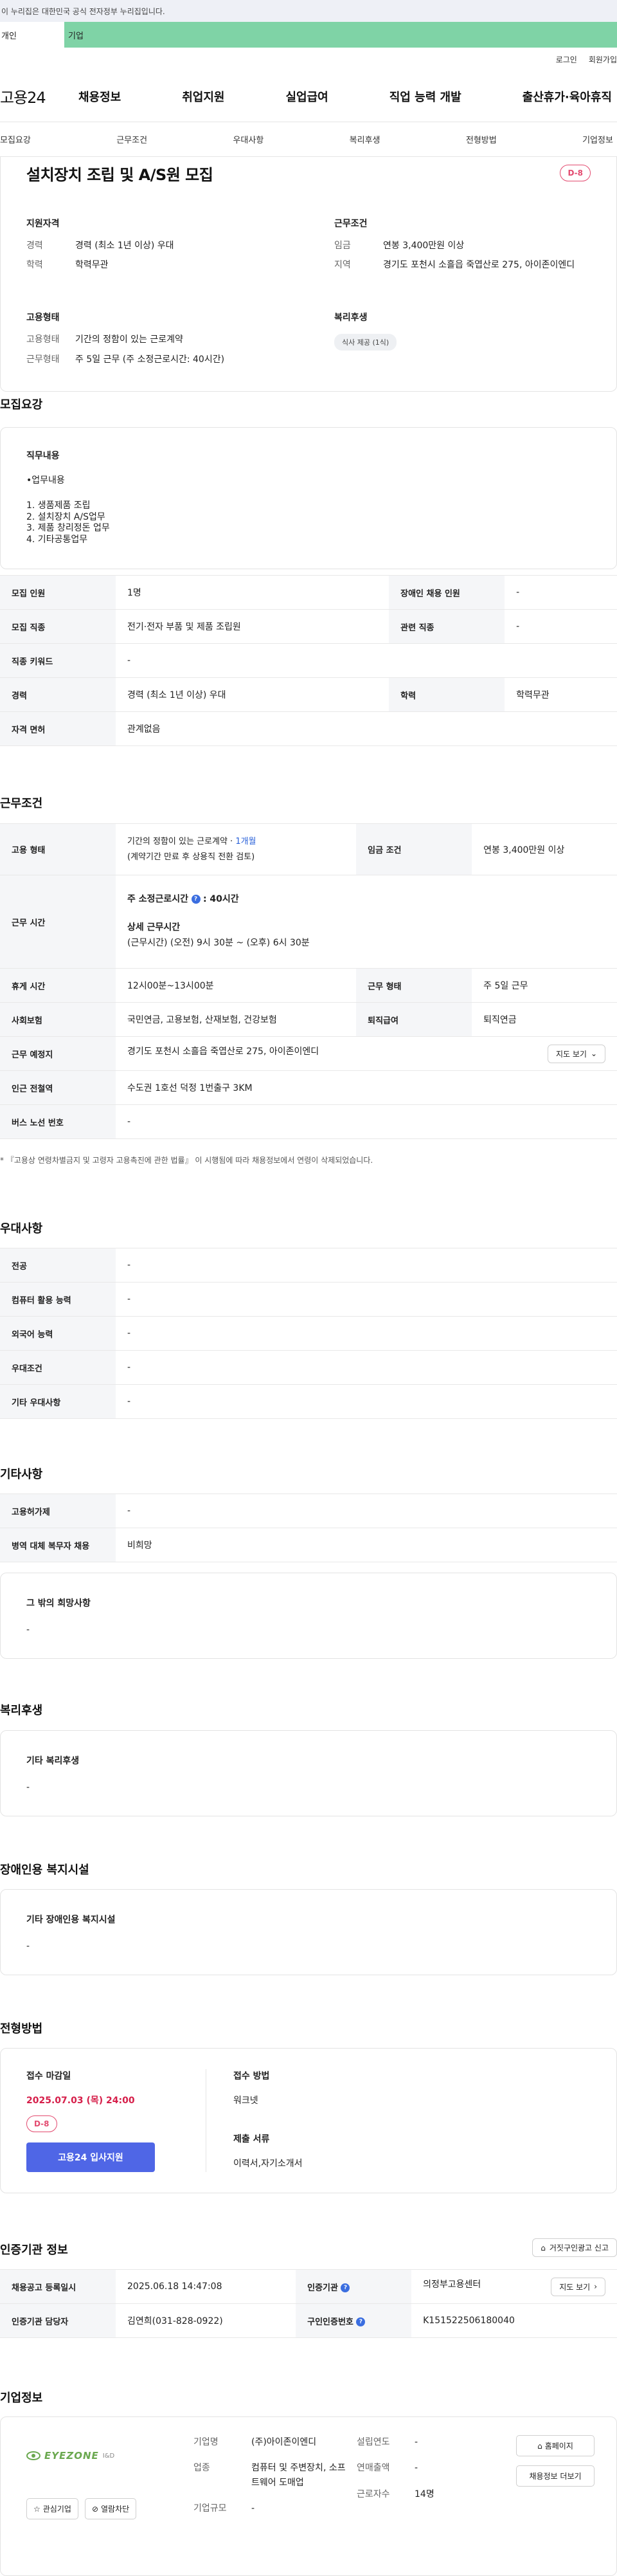  What do you see at coordinates (21, 1474) in the screenshot?
I see `etc-heading: 기타사항` at bounding box center [21, 1474].